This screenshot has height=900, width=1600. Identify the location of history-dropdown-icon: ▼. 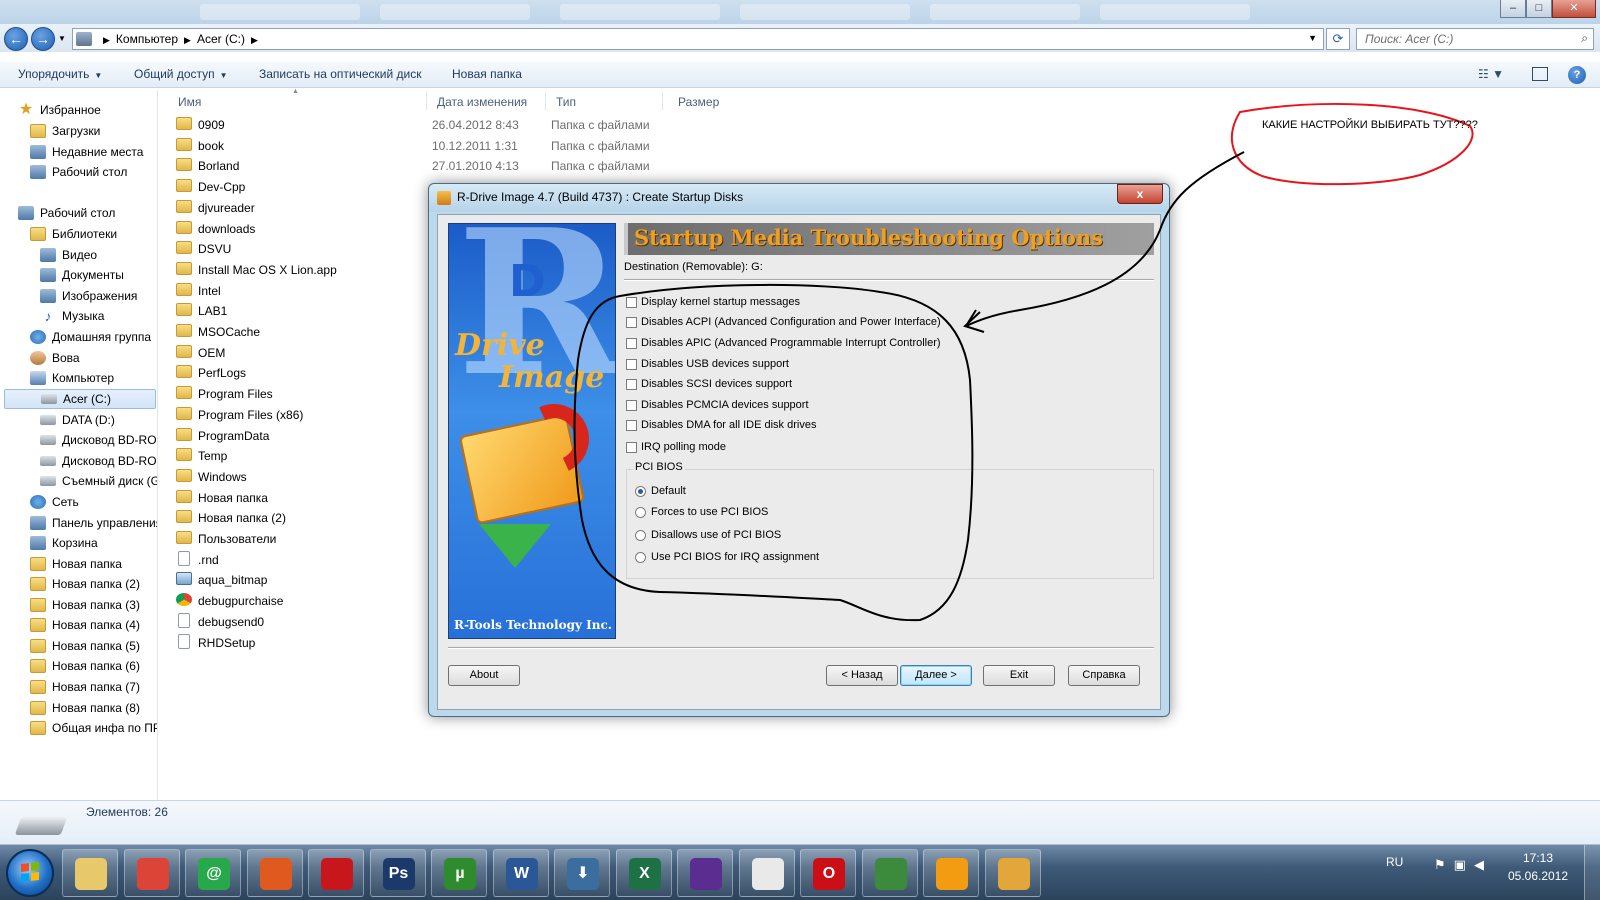
(62, 38).